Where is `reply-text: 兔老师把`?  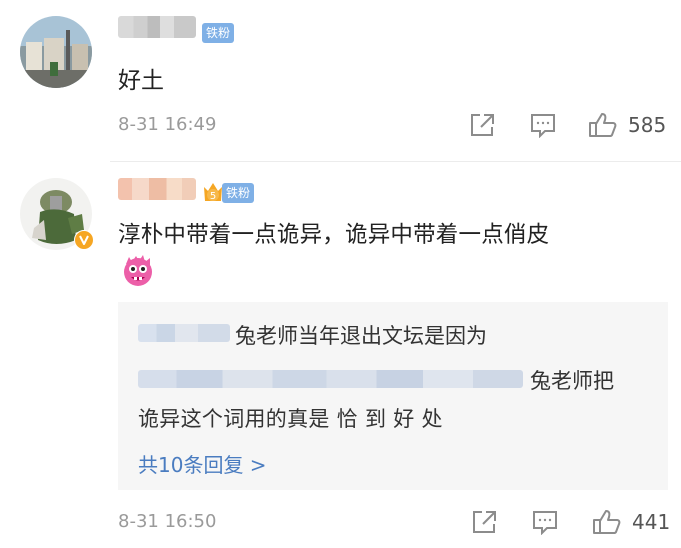 reply-text: 兔老师把 is located at coordinates (572, 381).